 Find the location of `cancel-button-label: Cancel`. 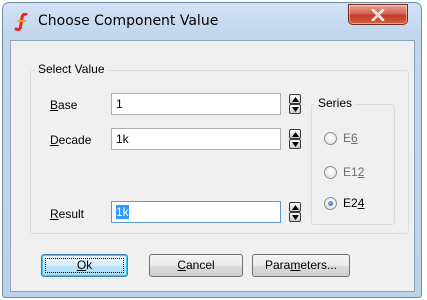

cancel-button-label: Cancel is located at coordinates (196, 265).